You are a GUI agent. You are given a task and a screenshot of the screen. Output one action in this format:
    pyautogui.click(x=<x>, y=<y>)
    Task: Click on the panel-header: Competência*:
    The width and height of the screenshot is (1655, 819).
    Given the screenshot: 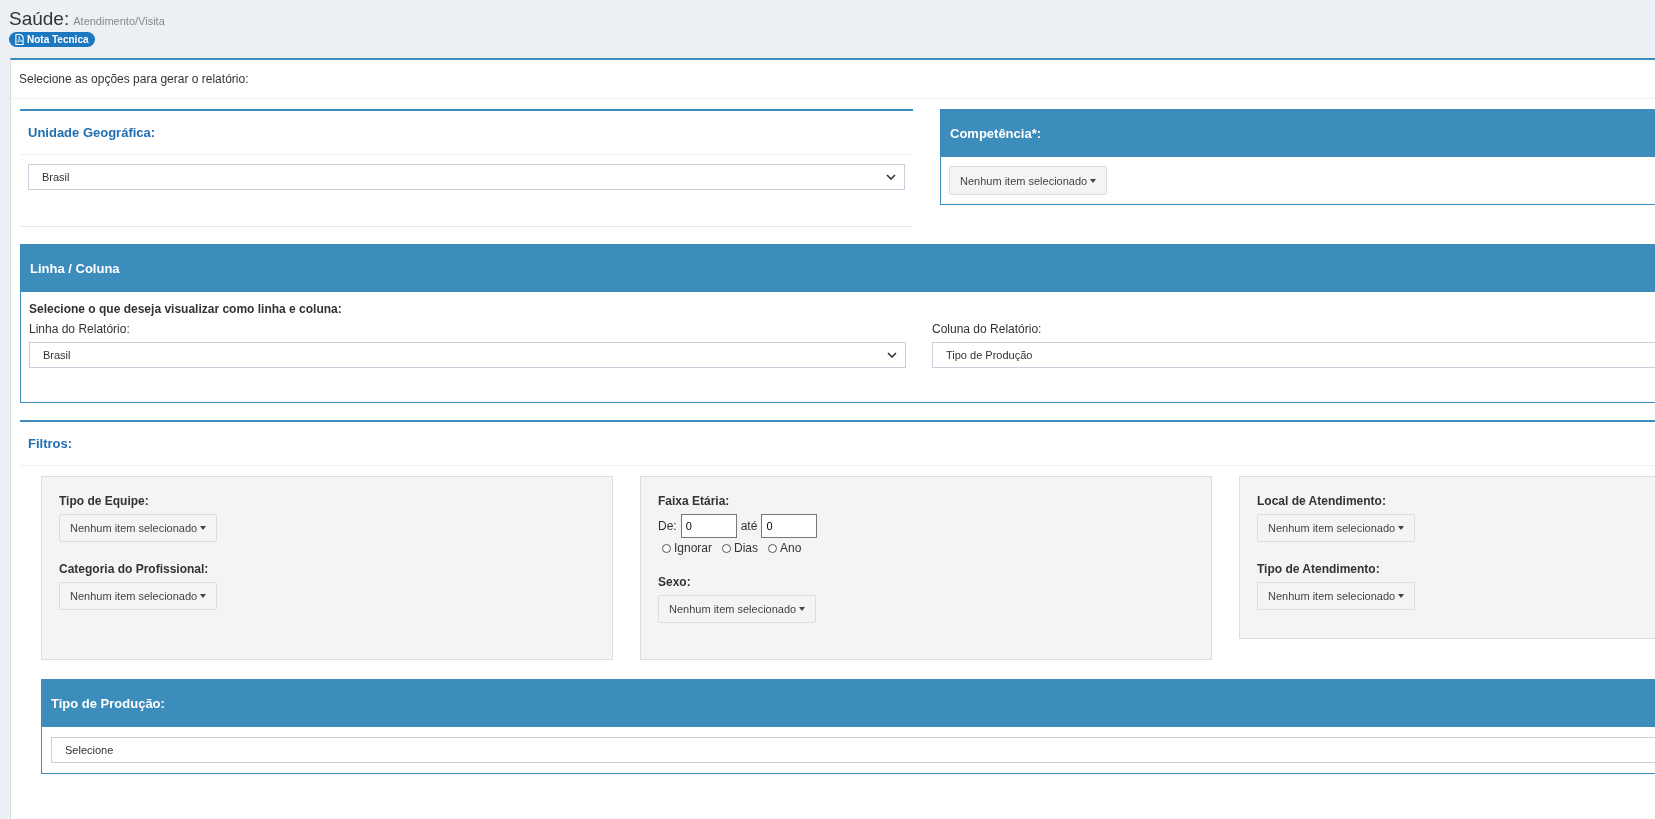 What is the action you would take?
    pyautogui.click(x=1298, y=133)
    